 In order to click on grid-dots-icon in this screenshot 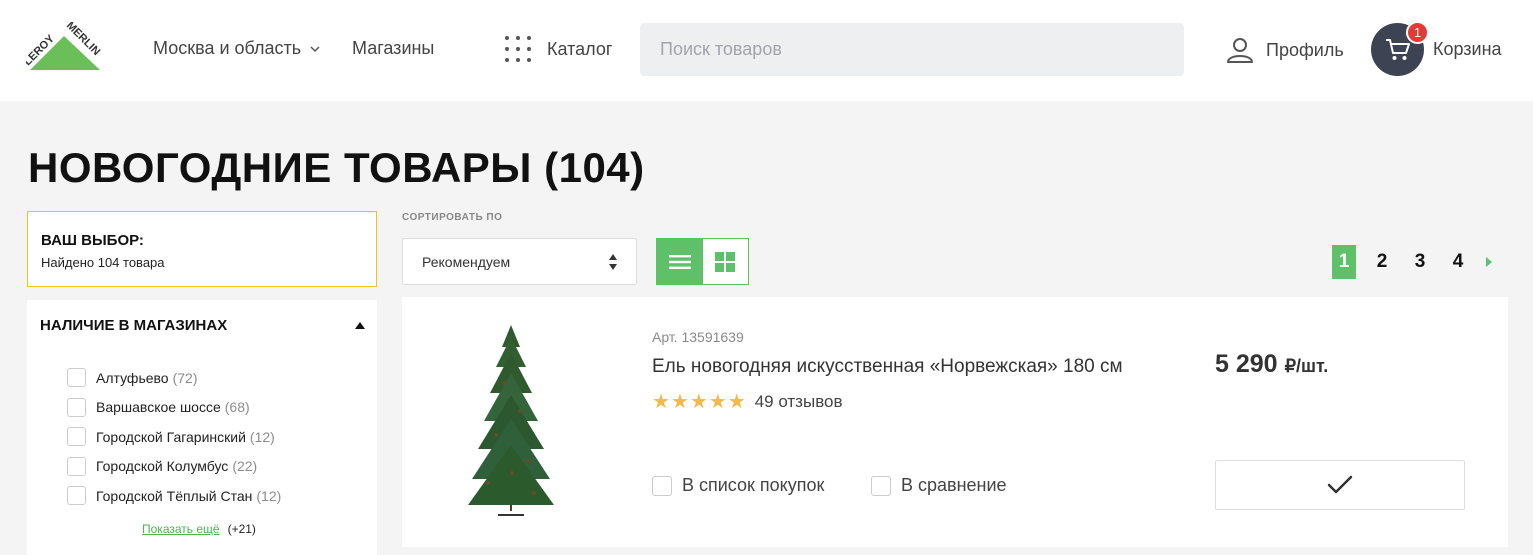, I will do `click(518, 49)`.